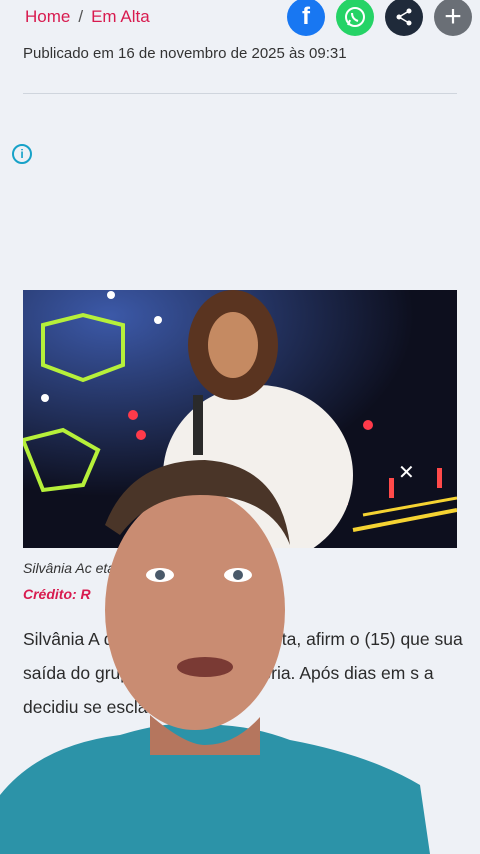 This screenshot has height=854, width=480. I want to click on breadcrumb: Home / Em Alta, so click(87, 17).